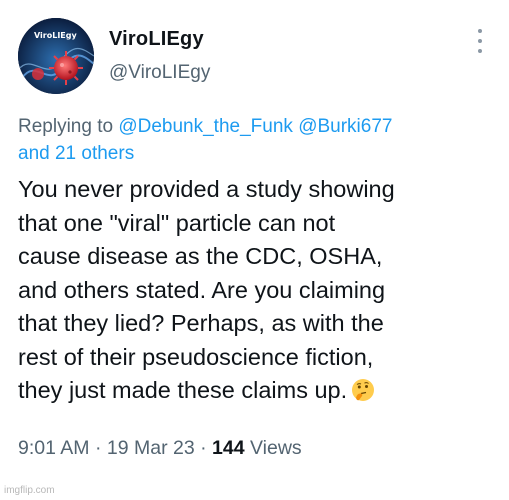 This screenshot has width=509, height=500. What do you see at coordinates (29, 490) in the screenshot?
I see `watermark: imgflip.com` at bounding box center [29, 490].